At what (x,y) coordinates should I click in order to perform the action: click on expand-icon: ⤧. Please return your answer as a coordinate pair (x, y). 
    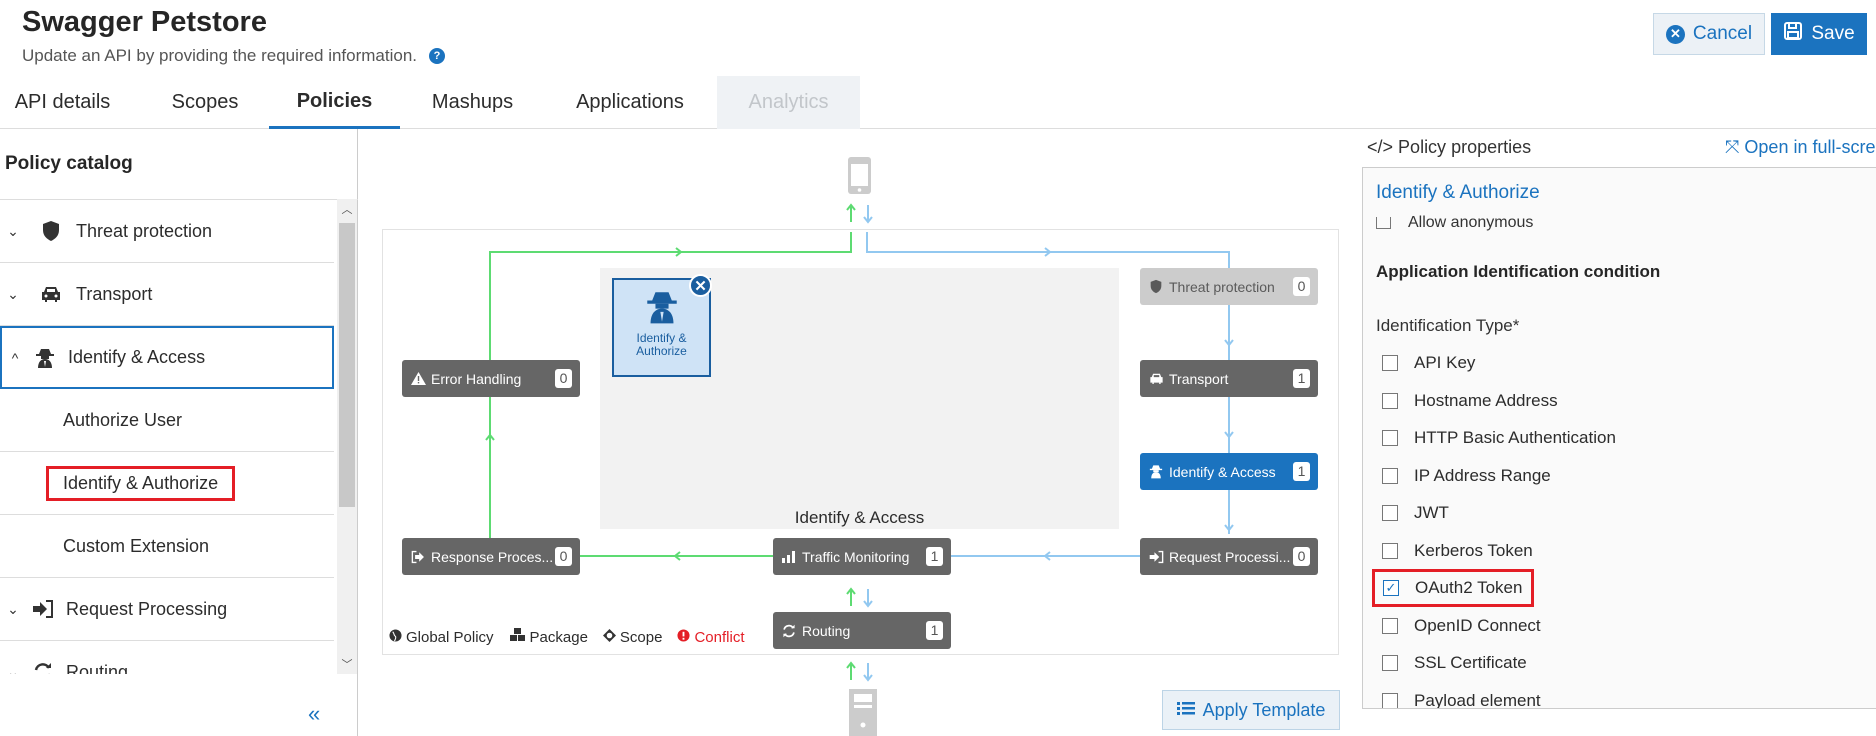
    Looking at the image, I should click on (1732, 147).